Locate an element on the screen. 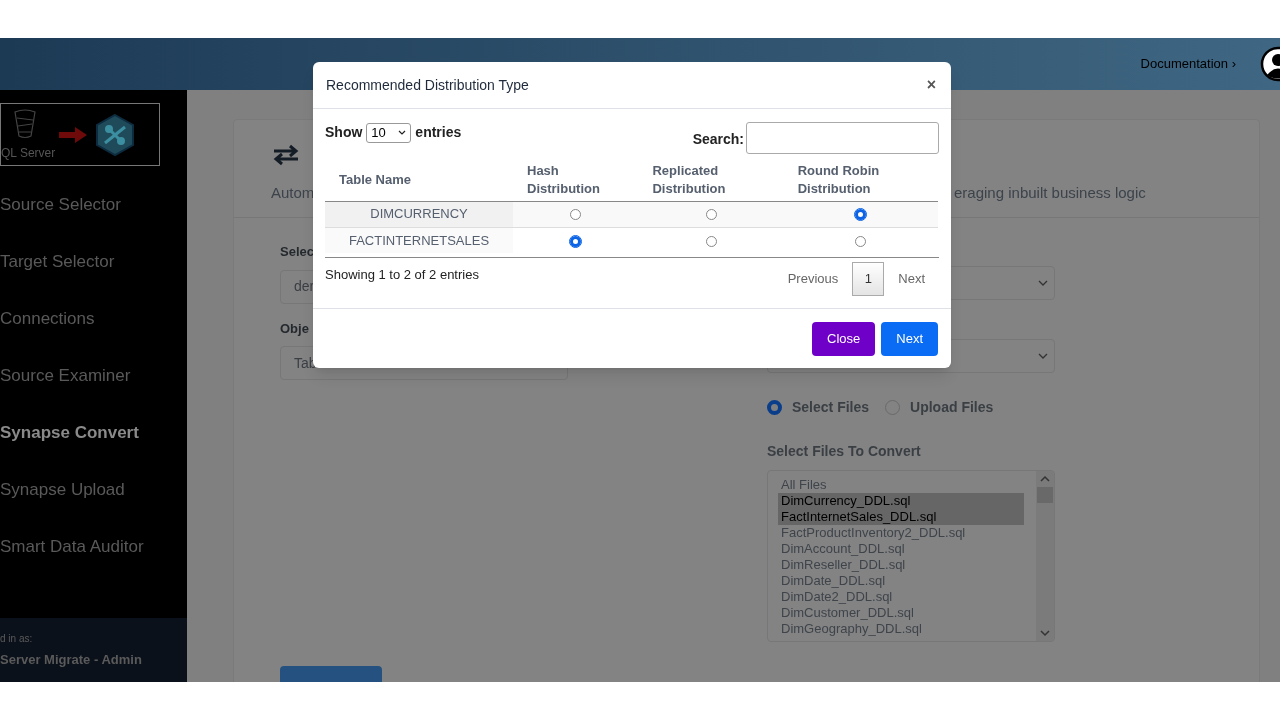 Image resolution: width=1280 pixels, height=720 pixels. field-label: Selec is located at coordinates (297, 252).